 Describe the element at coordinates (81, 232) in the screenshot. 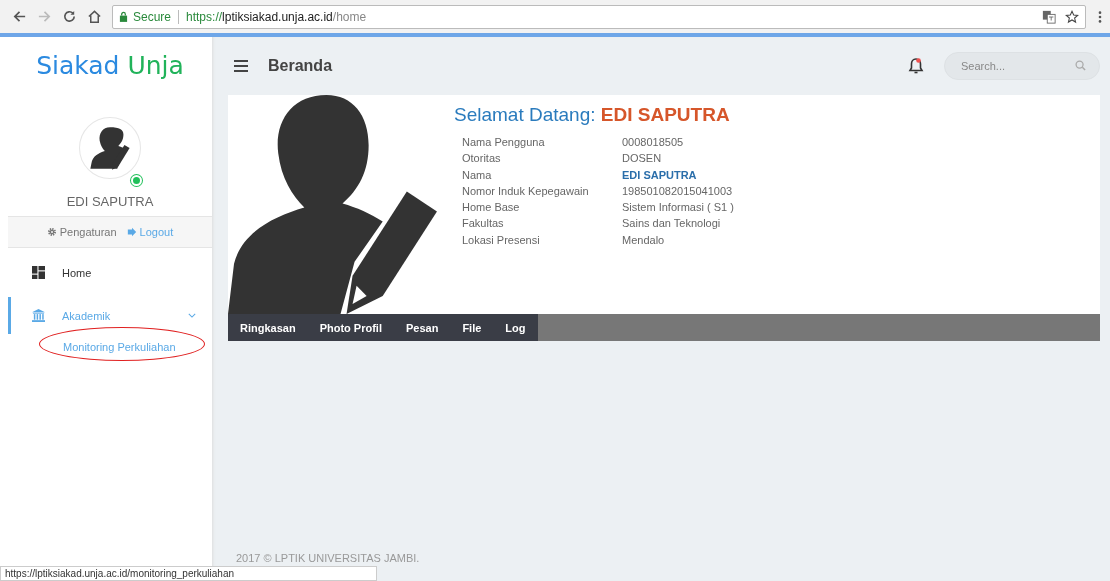

I see `settings-link: Pengaturan` at that location.